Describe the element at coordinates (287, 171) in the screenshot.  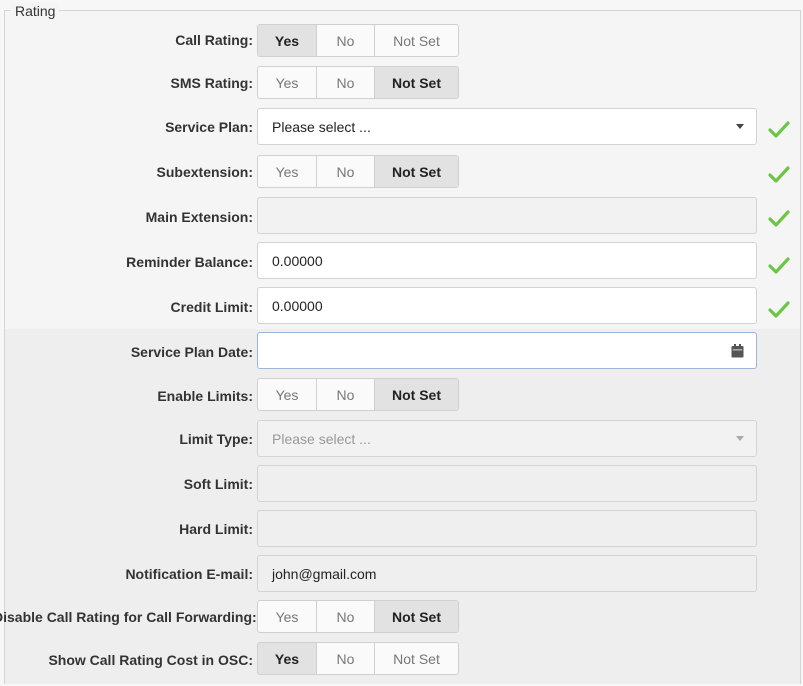
I see `subextension-yes: Yes` at that location.